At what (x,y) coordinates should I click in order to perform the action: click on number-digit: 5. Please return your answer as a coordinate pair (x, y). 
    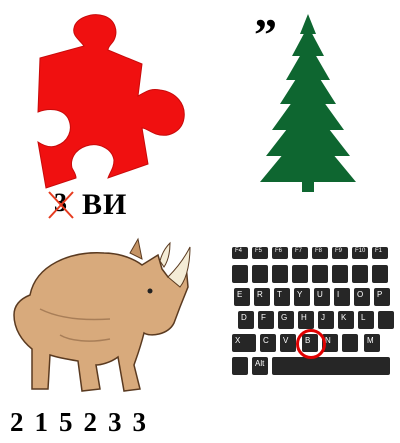
    Looking at the image, I should click on (66, 422).